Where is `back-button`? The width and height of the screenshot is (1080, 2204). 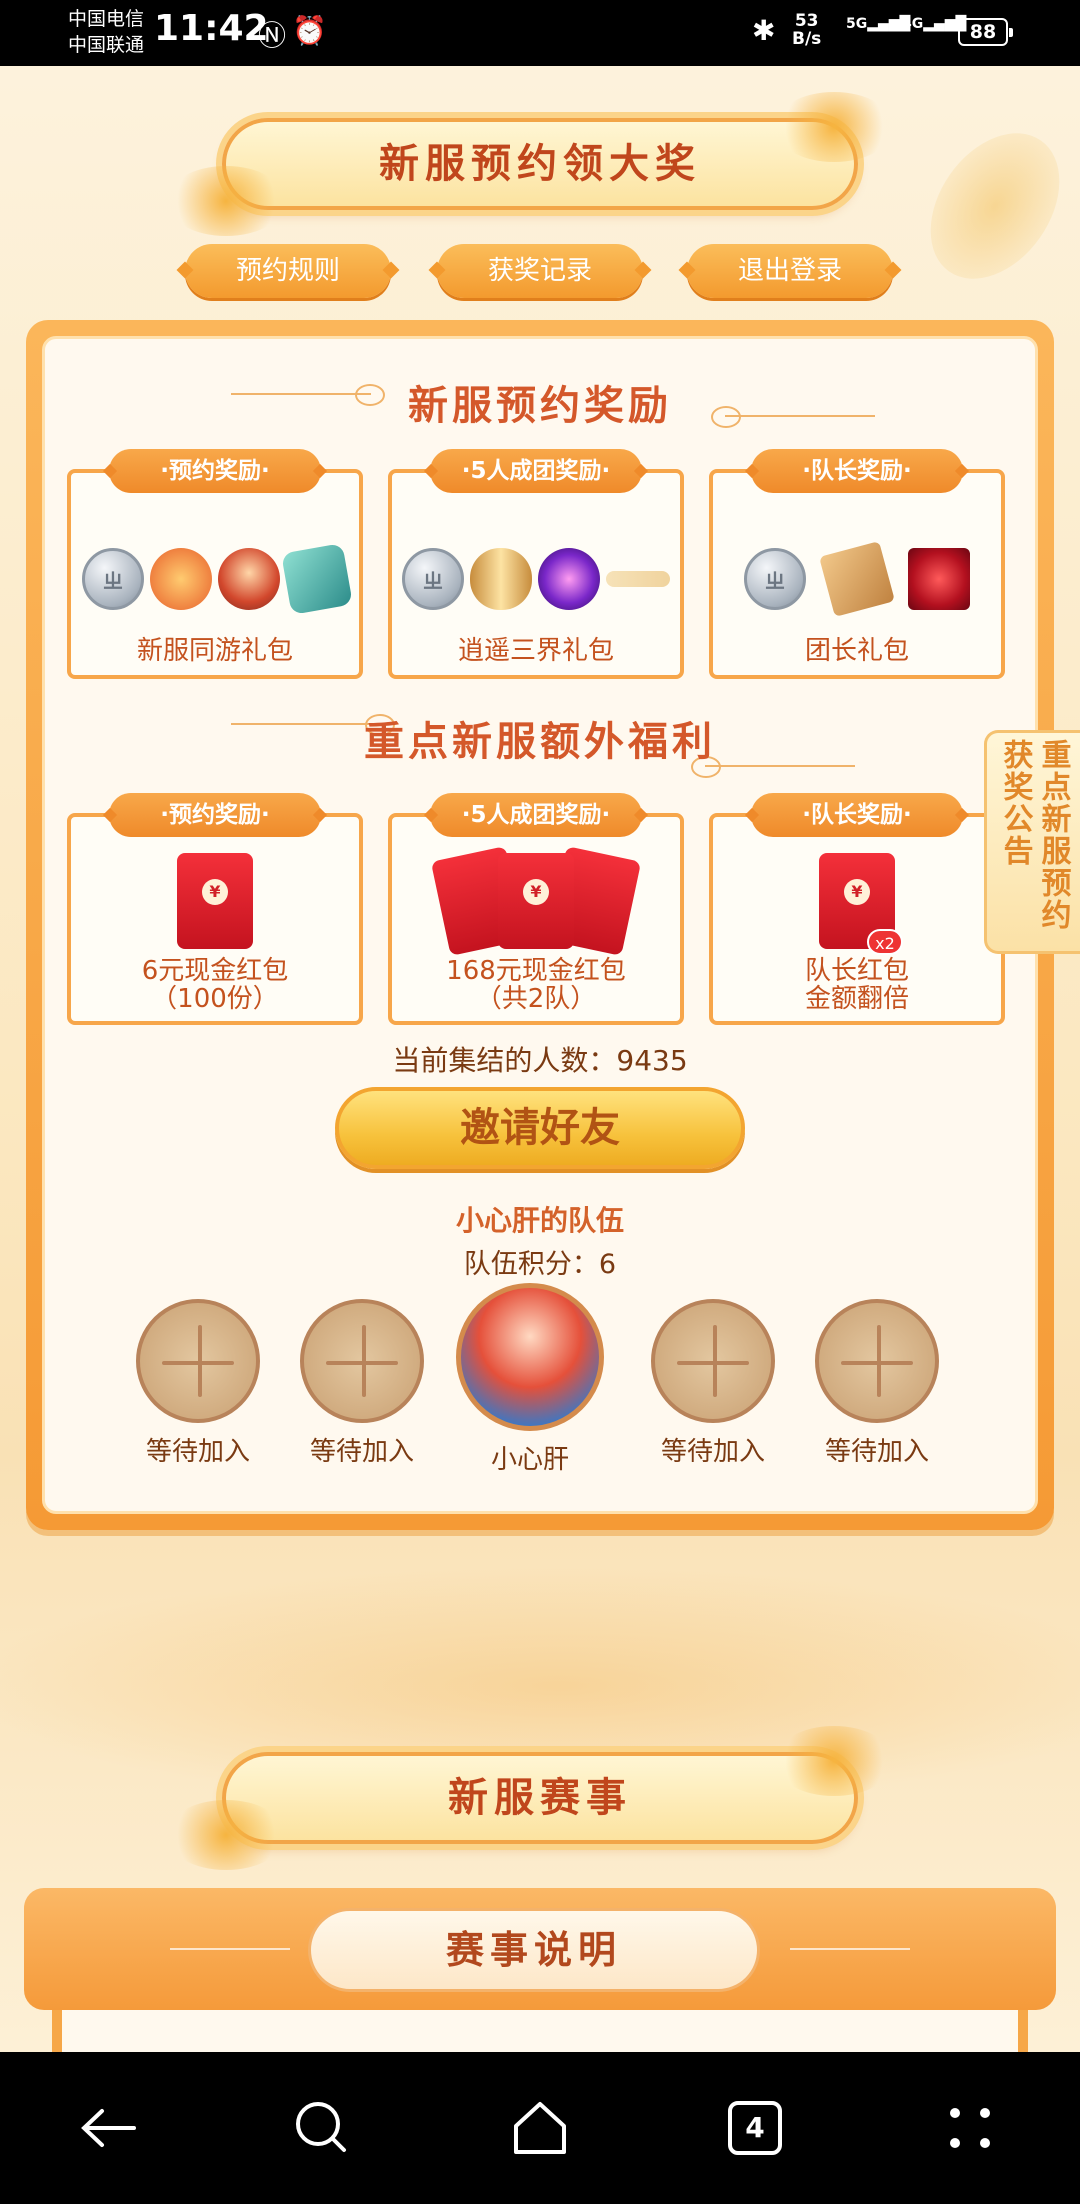 back-button is located at coordinates (108, 2128).